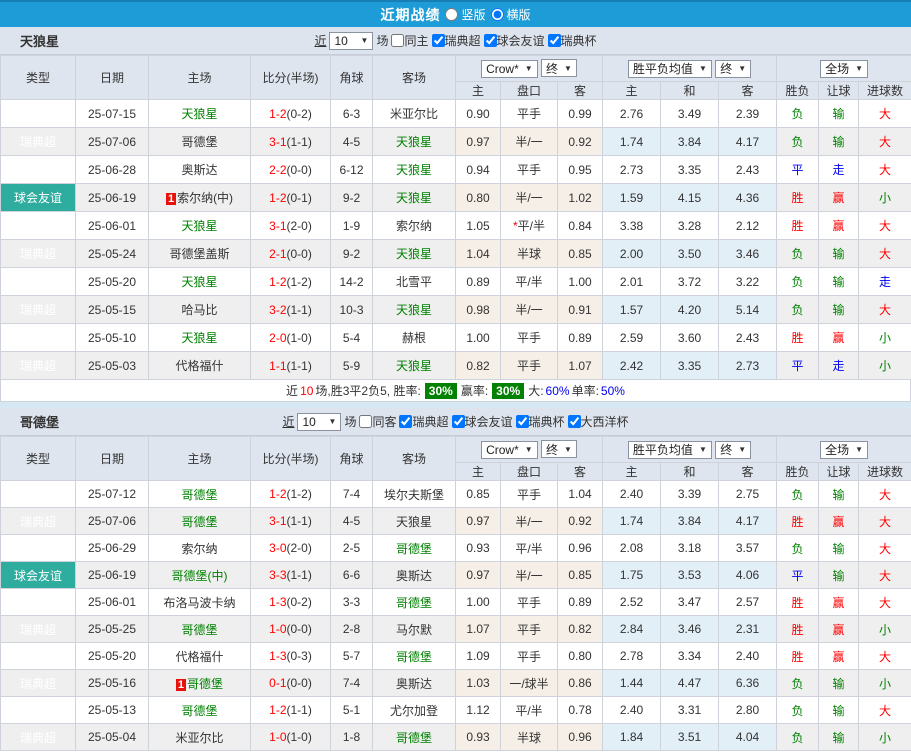 The width and height of the screenshot is (911, 754). What do you see at coordinates (377, 421) in the screenshot?
I see `same-venue-checkbox: 同客` at bounding box center [377, 421].